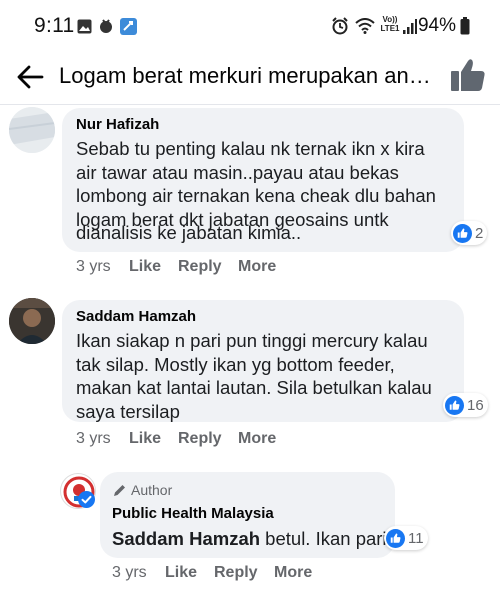  What do you see at coordinates (410, 26) in the screenshot?
I see `signal-icon` at bounding box center [410, 26].